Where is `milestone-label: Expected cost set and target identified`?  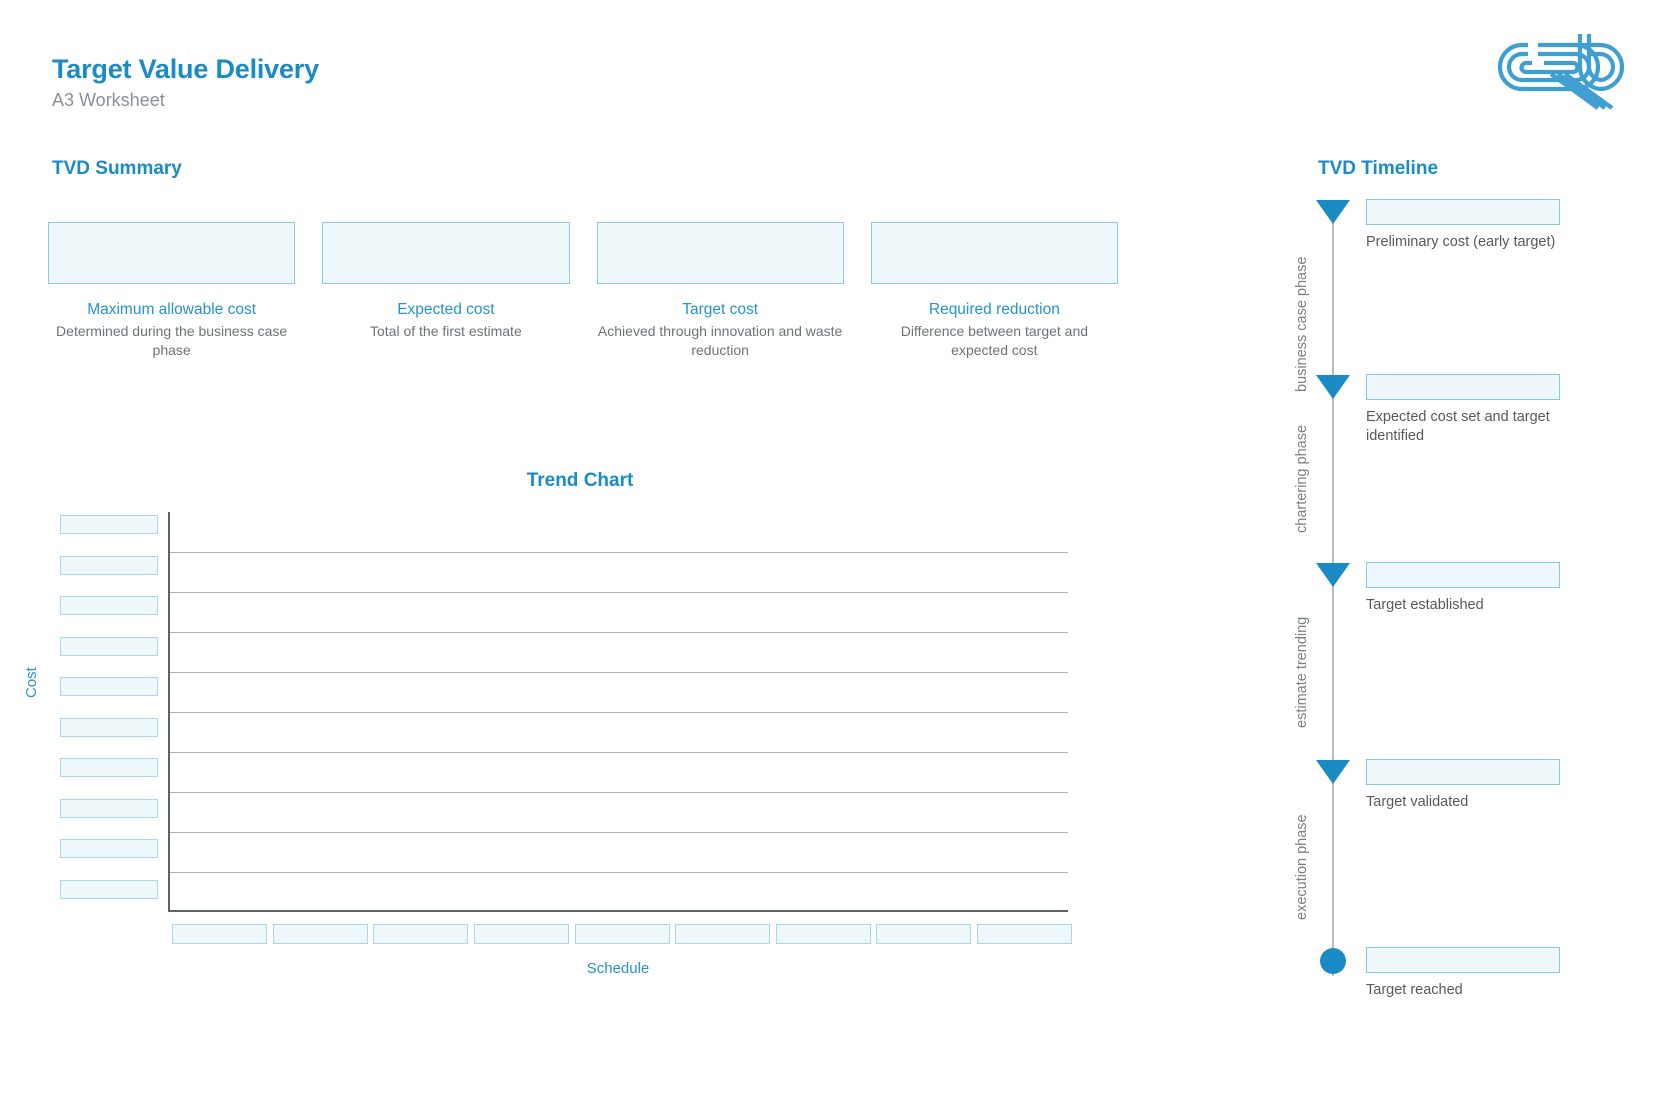
milestone-label: Expected cost set and target identified is located at coordinates (1458, 426).